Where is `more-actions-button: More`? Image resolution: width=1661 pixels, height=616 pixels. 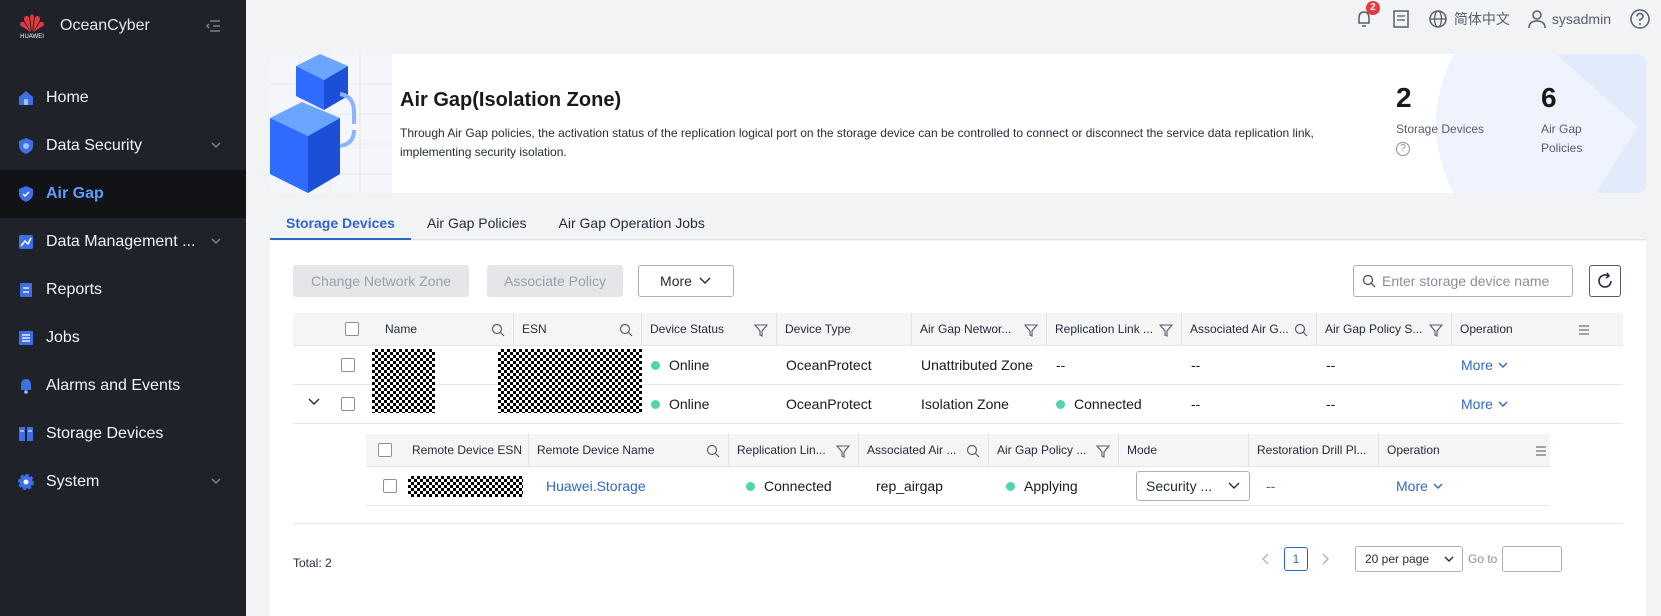
more-actions-button: More is located at coordinates (686, 281).